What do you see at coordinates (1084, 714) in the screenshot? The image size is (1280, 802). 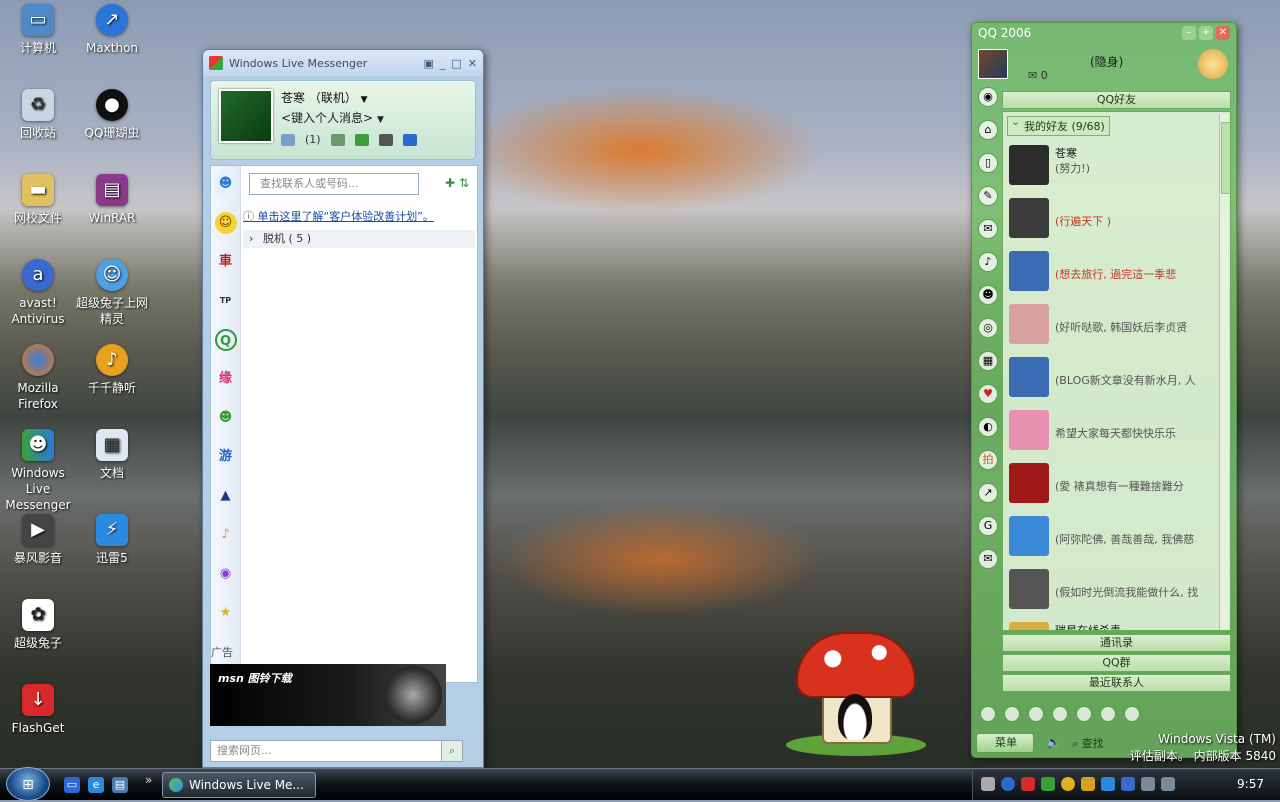 I see `pet2-icon` at bounding box center [1084, 714].